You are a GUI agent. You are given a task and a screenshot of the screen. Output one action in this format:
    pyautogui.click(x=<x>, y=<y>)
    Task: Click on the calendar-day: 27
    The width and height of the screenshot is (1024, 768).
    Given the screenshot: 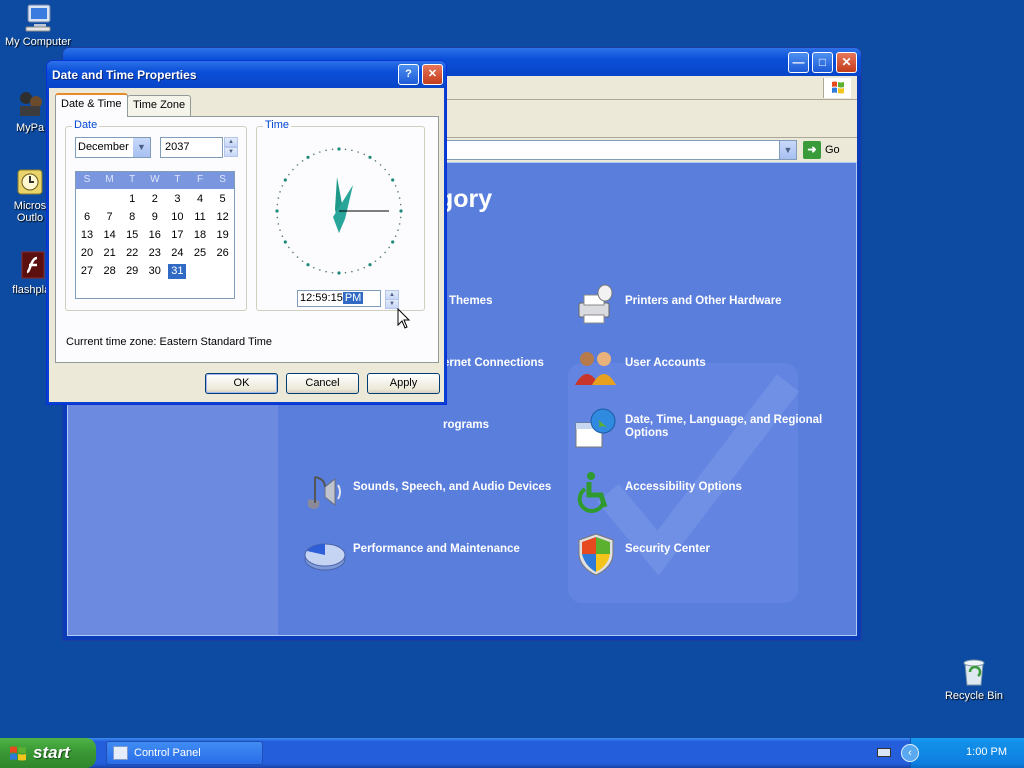 What is the action you would take?
    pyautogui.click(x=87, y=271)
    